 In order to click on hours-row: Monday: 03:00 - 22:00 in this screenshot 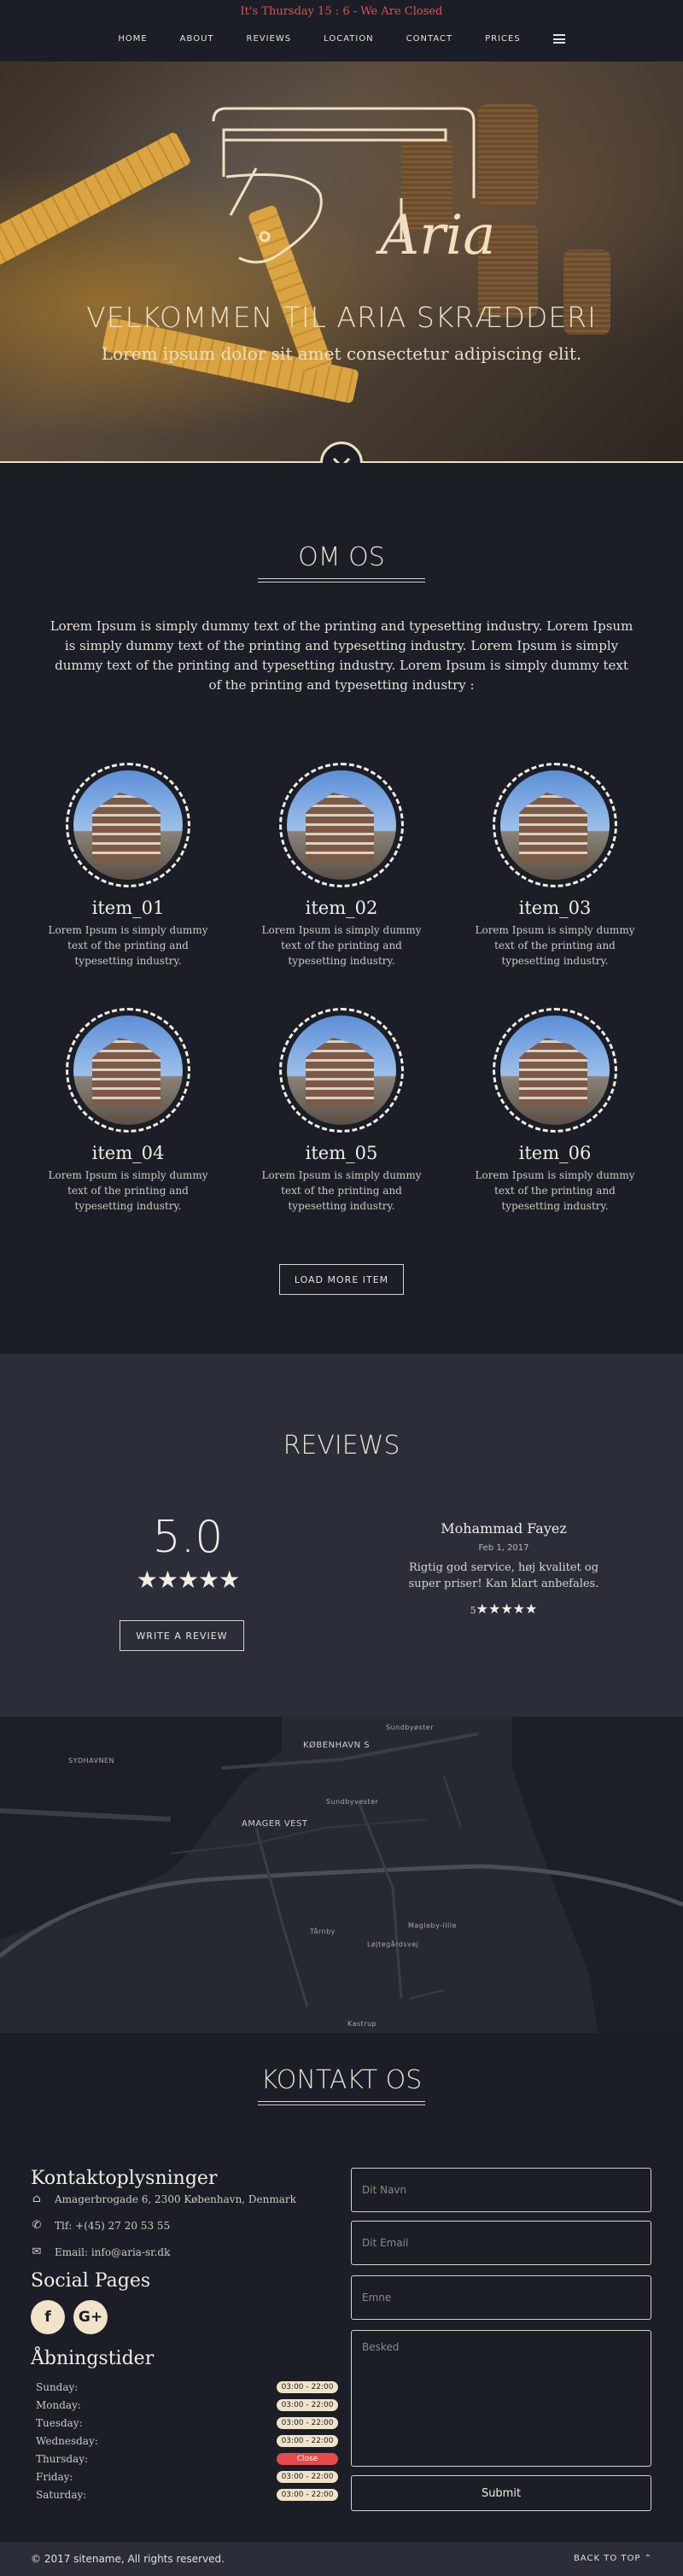, I will do `click(184, 2405)`.